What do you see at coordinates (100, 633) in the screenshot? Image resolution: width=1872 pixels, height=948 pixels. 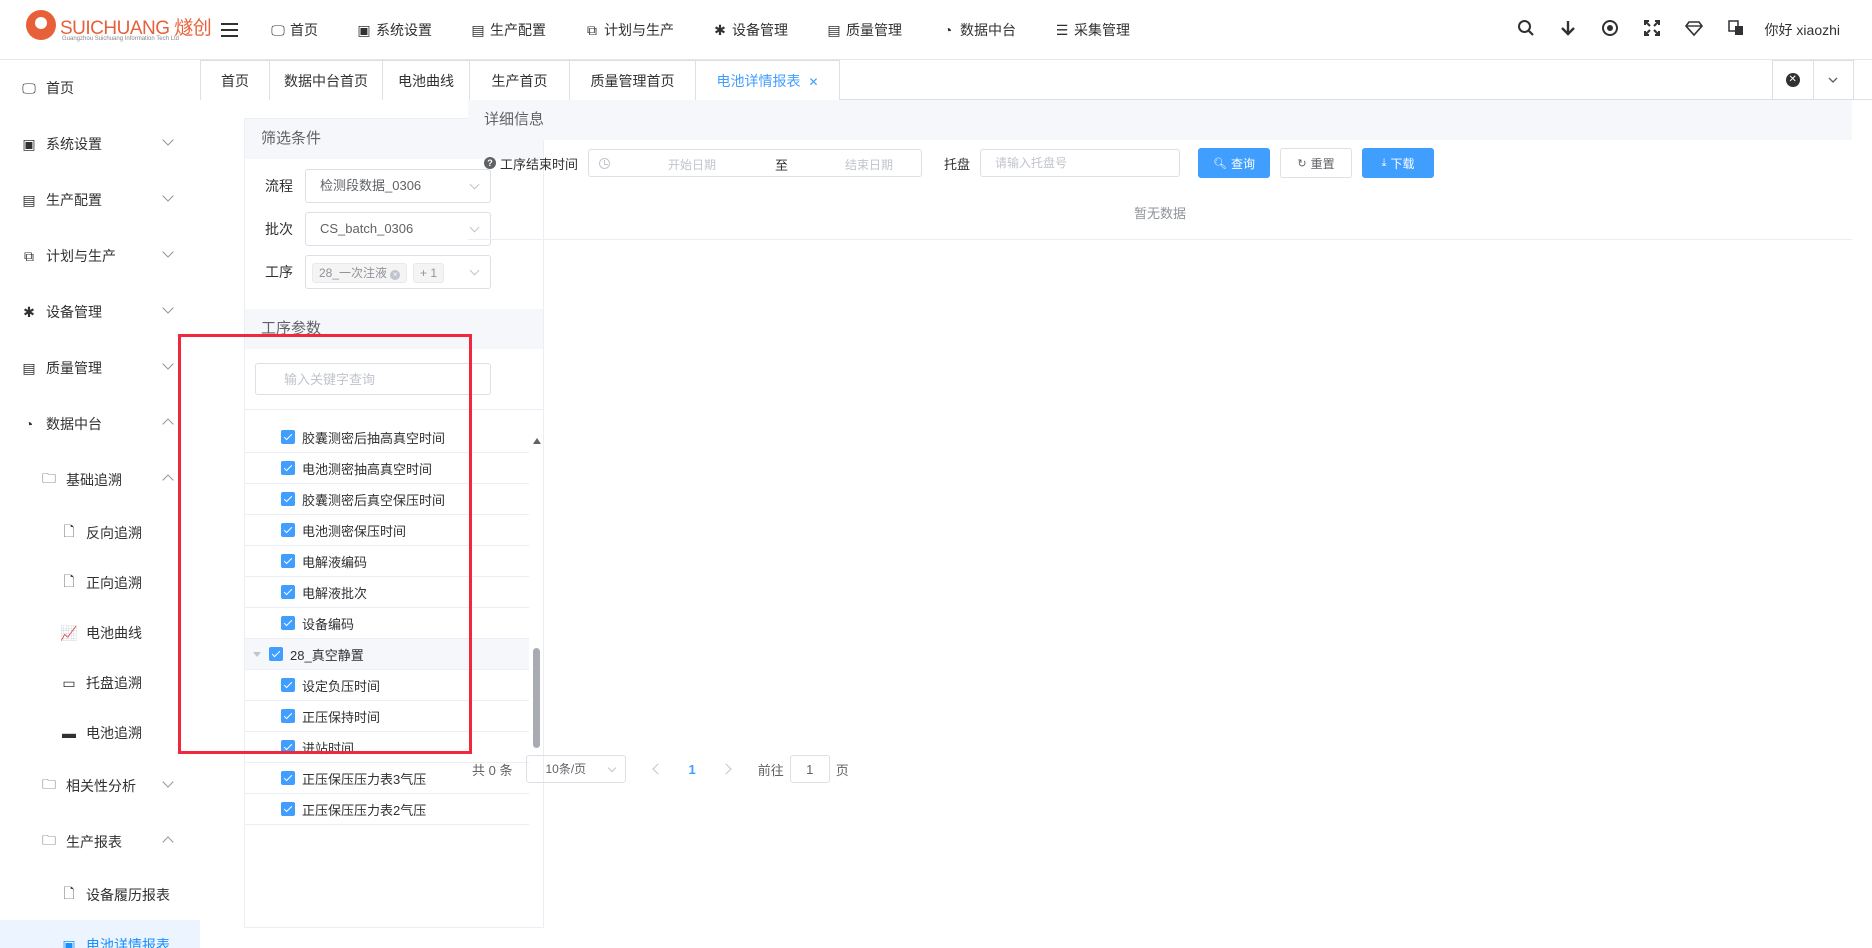 I see `sidebar-item-battery-curve: 📈 电池曲线` at bounding box center [100, 633].